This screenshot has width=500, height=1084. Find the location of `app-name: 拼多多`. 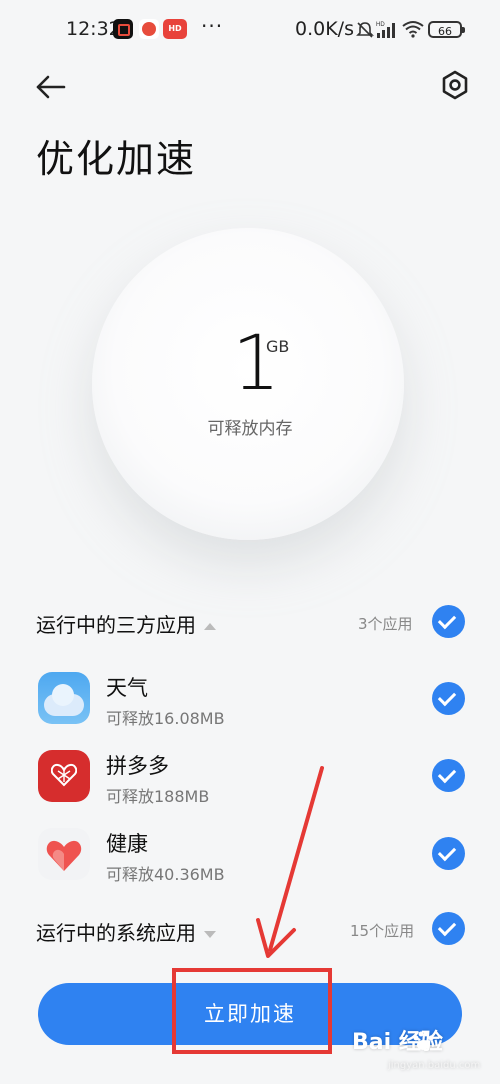

app-name: 拼多多 is located at coordinates (137, 766).